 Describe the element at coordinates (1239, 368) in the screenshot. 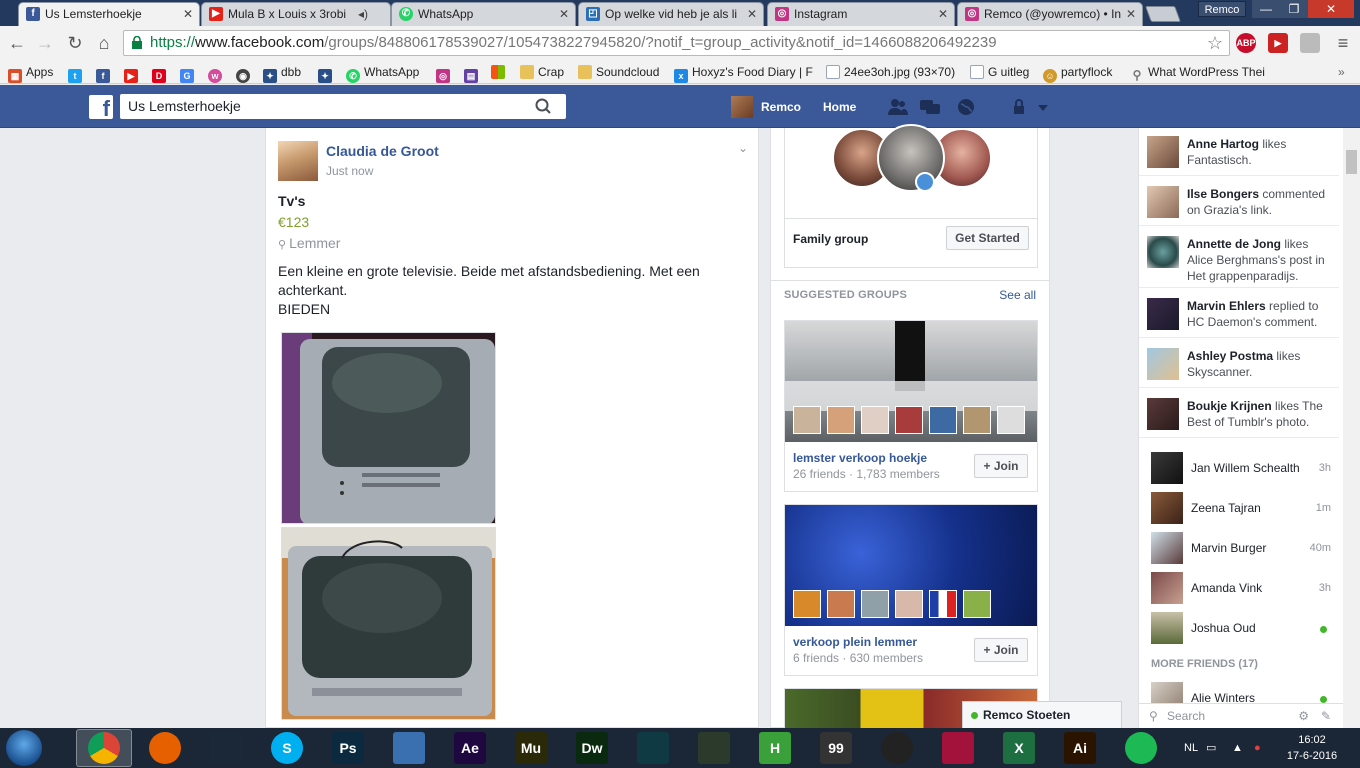

I see `ticker-item: Ashley Postma likes Skyscanner.` at that location.